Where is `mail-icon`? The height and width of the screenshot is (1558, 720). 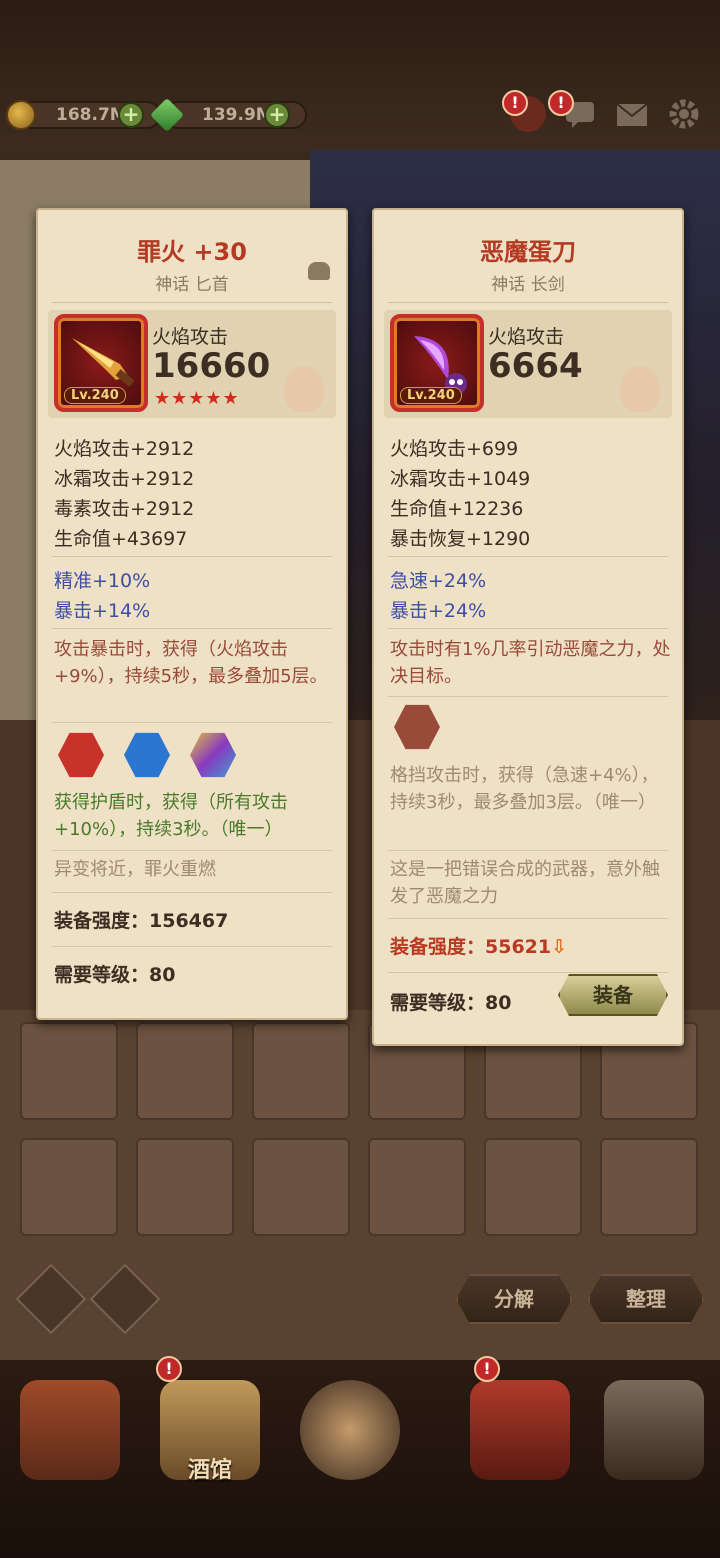 mail-icon is located at coordinates (632, 114).